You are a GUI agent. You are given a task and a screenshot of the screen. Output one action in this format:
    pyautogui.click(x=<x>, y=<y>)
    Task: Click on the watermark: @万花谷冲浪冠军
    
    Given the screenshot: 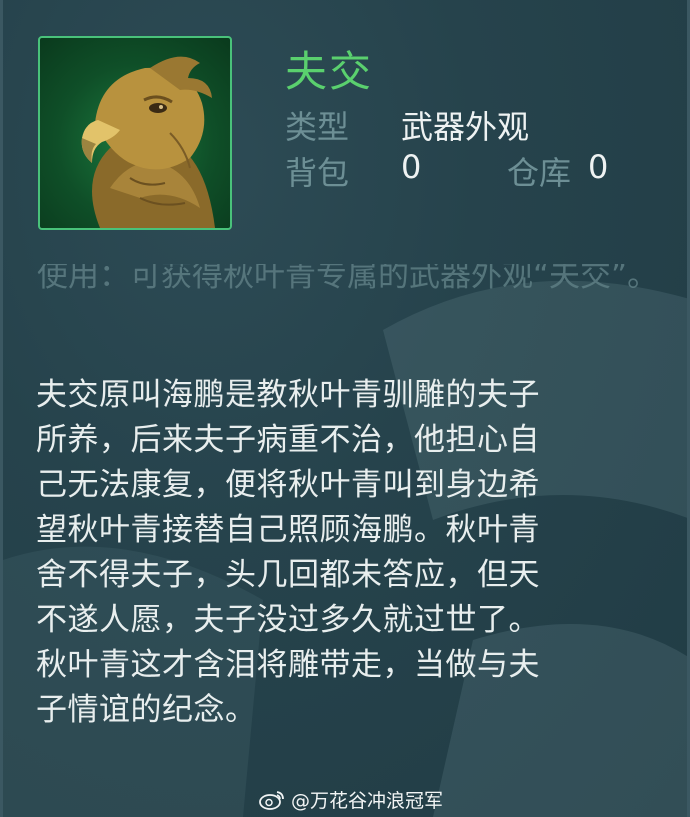 What is the action you would take?
    pyautogui.click(x=351, y=799)
    